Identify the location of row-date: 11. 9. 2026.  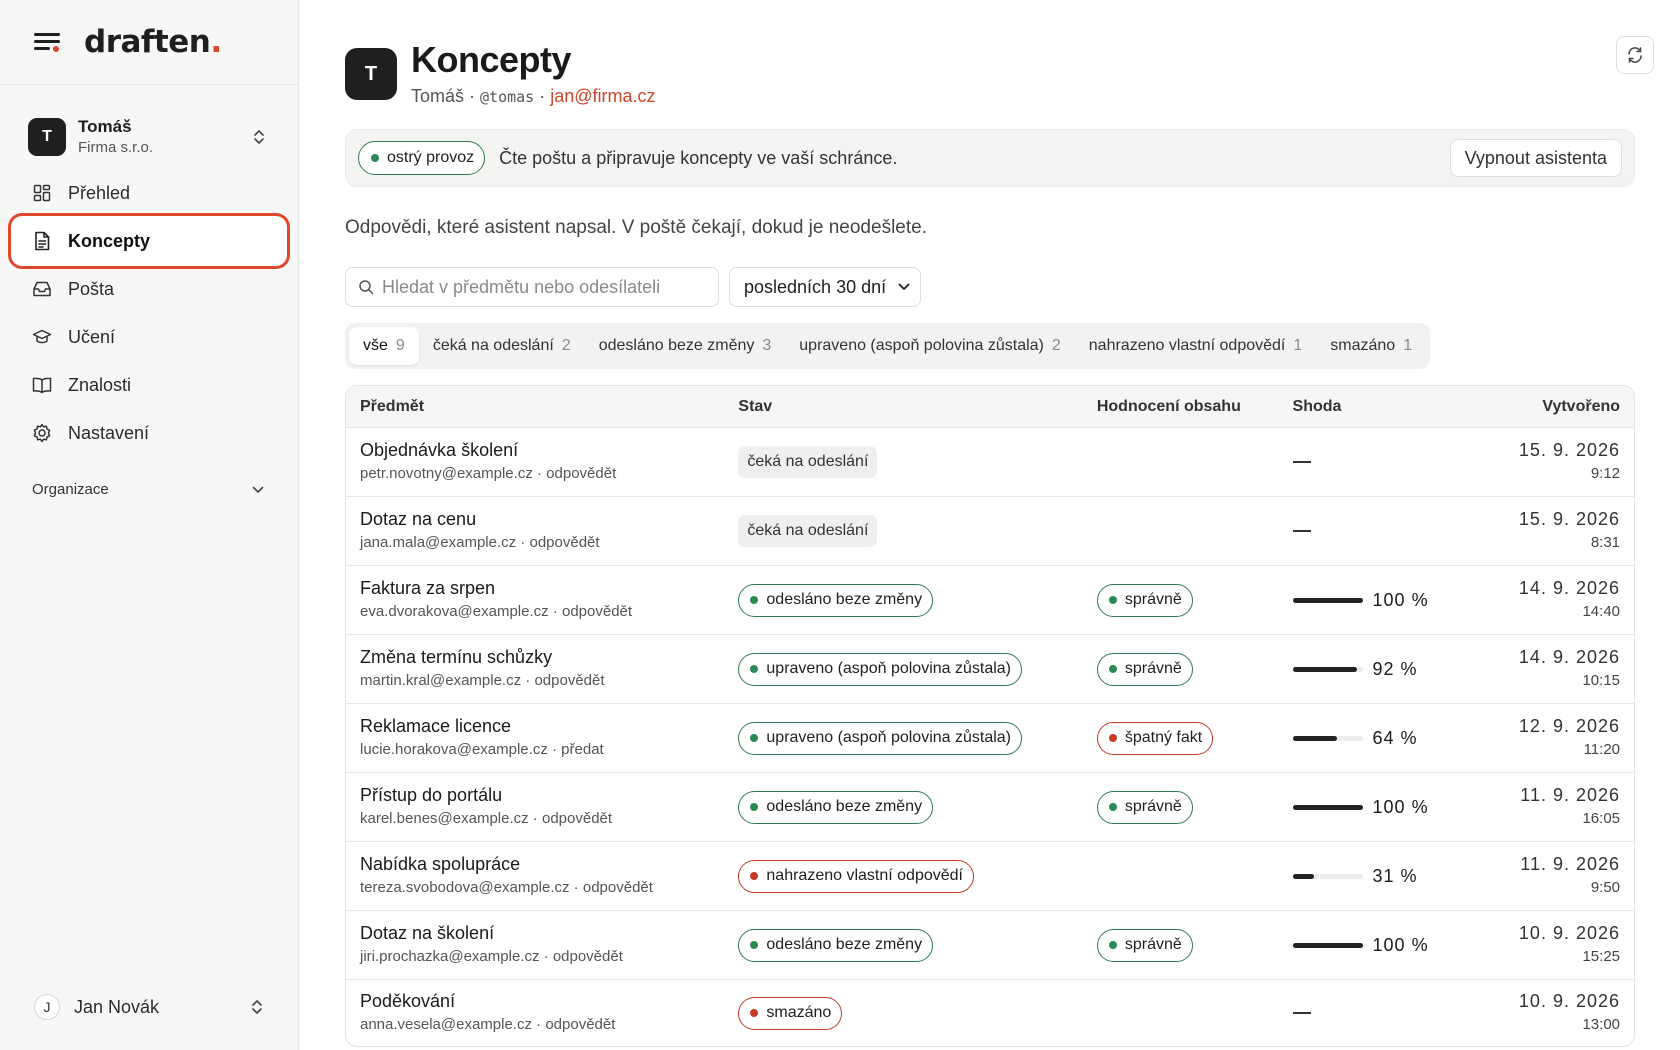
(1570, 795).